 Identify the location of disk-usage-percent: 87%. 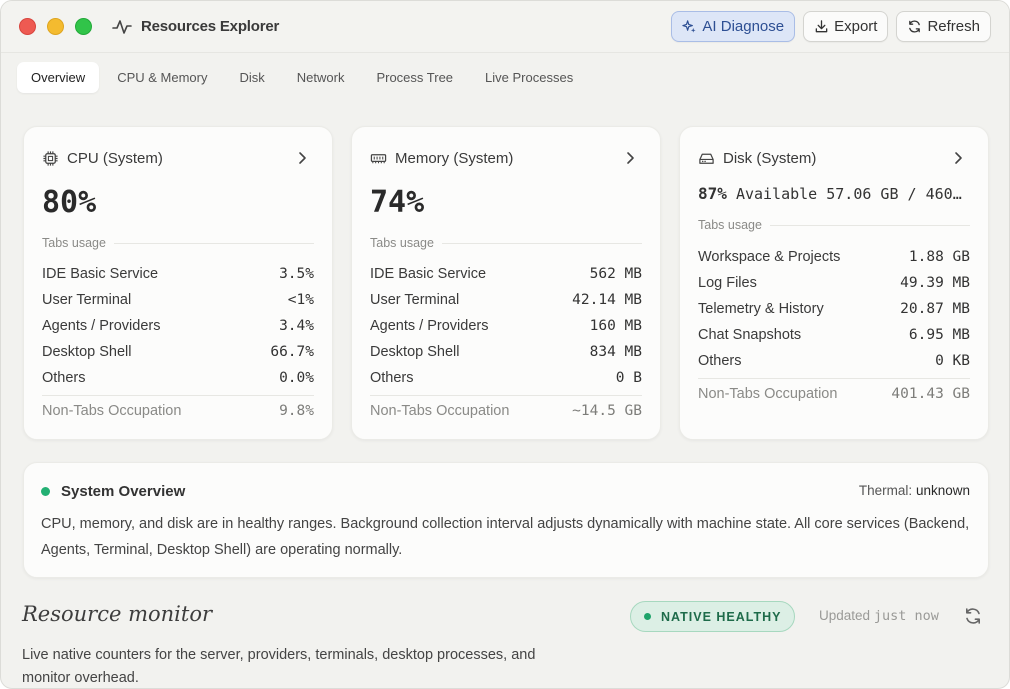
(712, 193).